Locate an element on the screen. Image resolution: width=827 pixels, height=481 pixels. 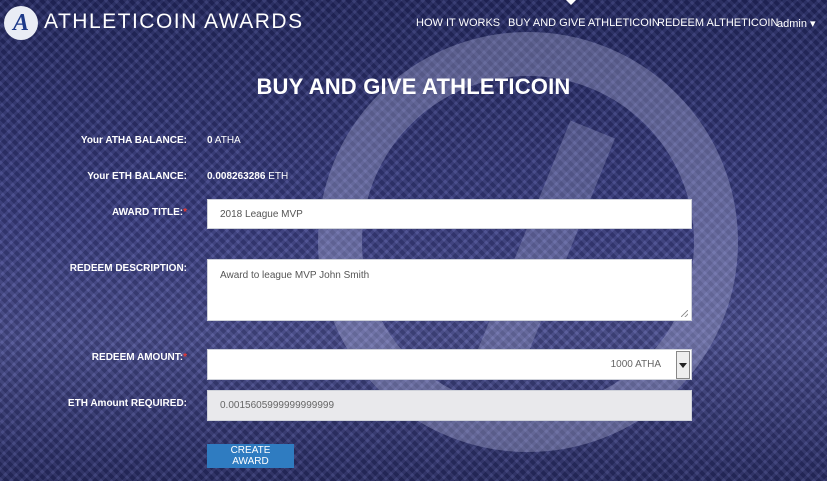
eth-balance-amount: 0.008263286 is located at coordinates (236, 176).